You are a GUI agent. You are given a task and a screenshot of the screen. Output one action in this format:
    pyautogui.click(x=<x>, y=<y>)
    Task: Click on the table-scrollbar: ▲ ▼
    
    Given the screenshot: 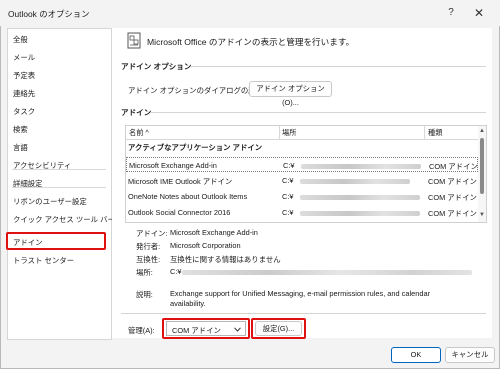 What is the action you would take?
    pyautogui.click(x=482, y=174)
    